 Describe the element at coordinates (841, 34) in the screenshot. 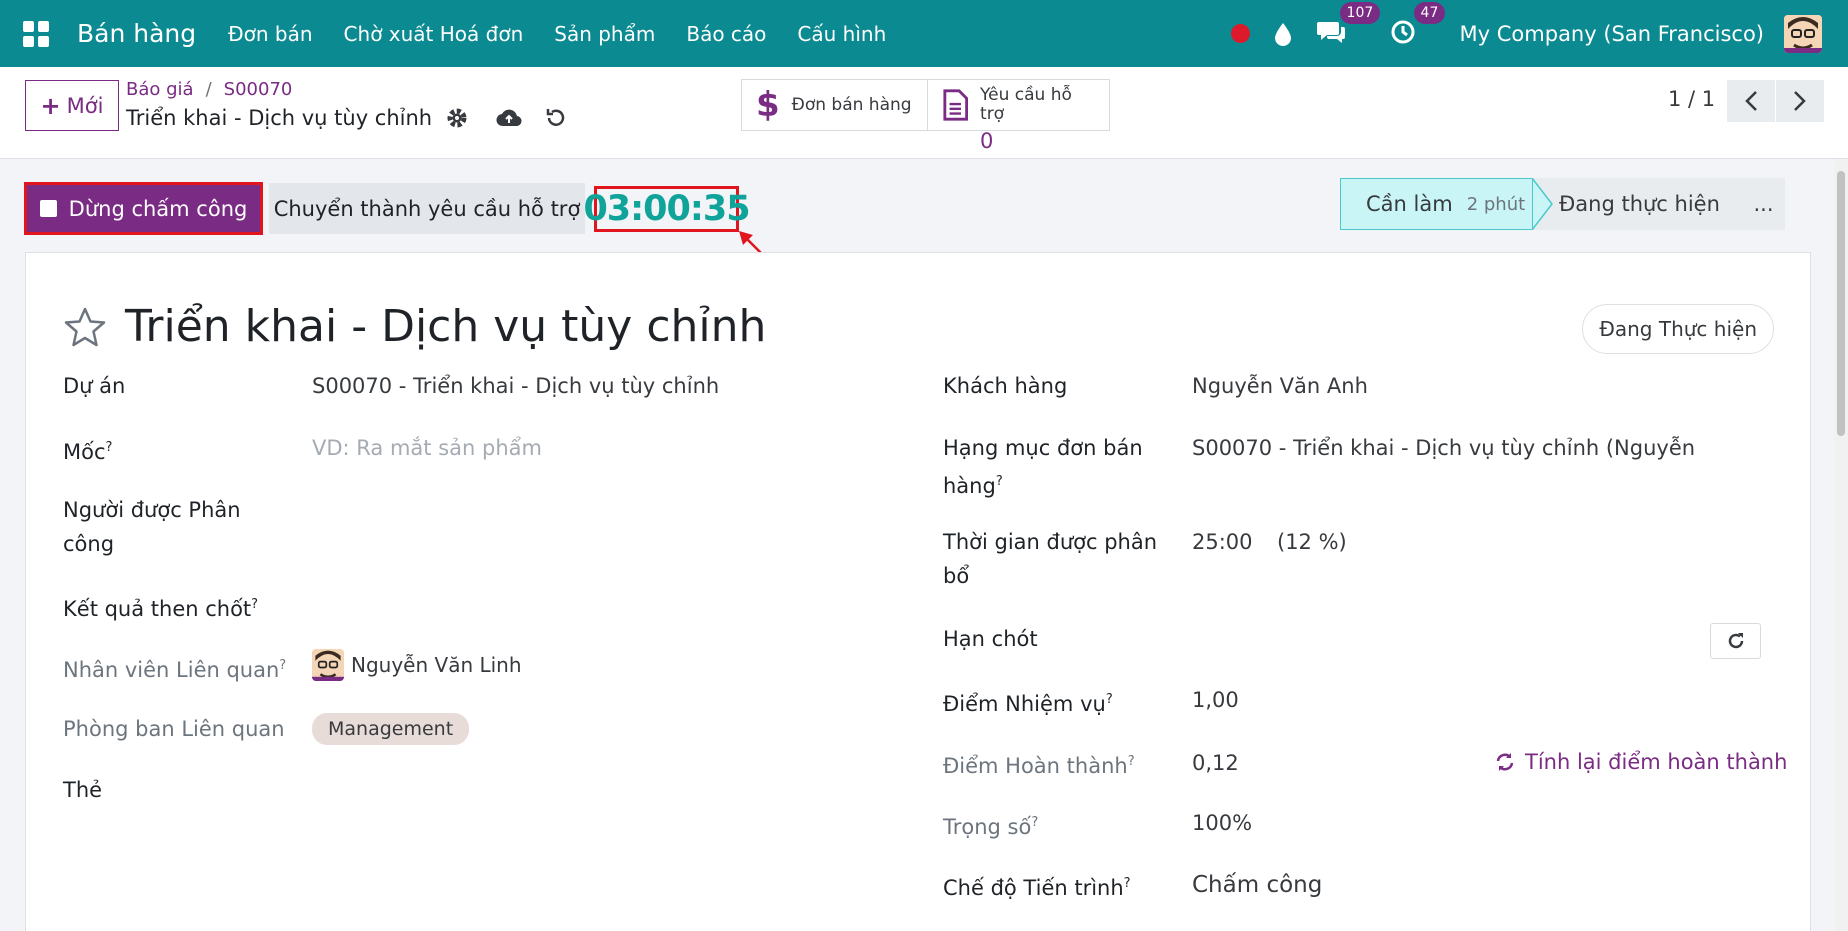

I see `menu-item-configuration: Cấu hình` at that location.